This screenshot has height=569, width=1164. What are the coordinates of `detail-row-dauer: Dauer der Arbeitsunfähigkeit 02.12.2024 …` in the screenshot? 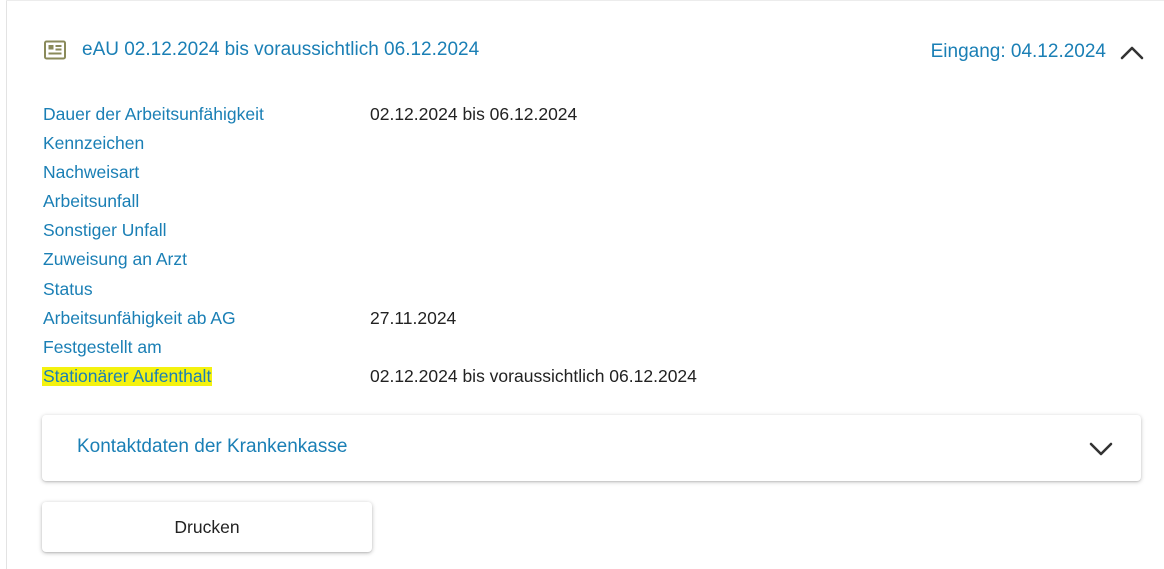 It's located at (493, 114).